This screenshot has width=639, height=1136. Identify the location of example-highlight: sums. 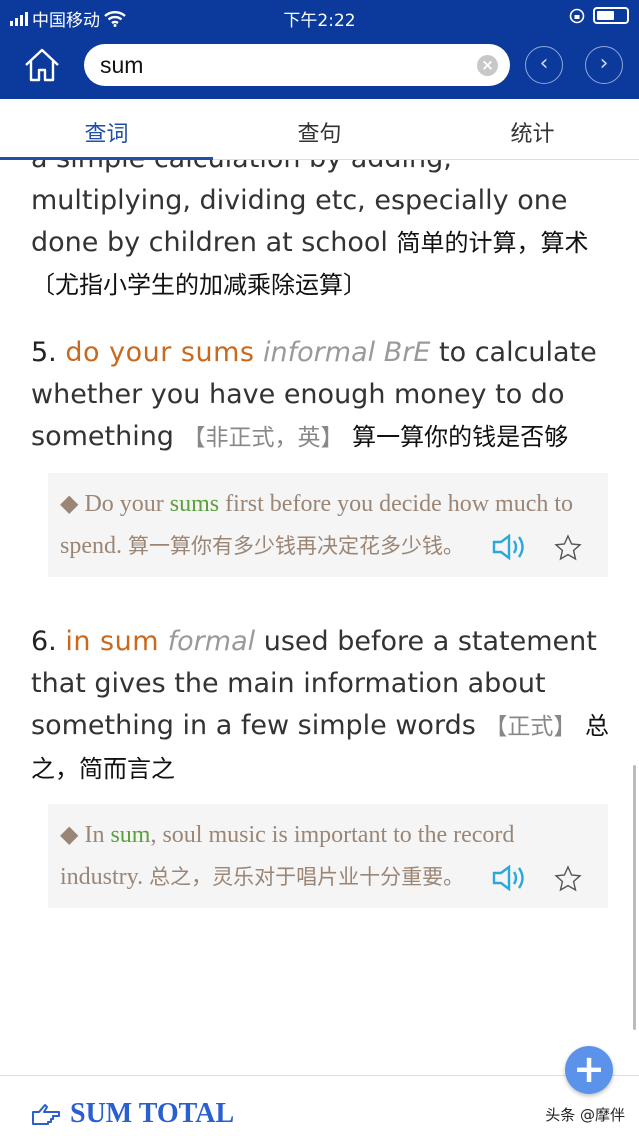
(194, 504).